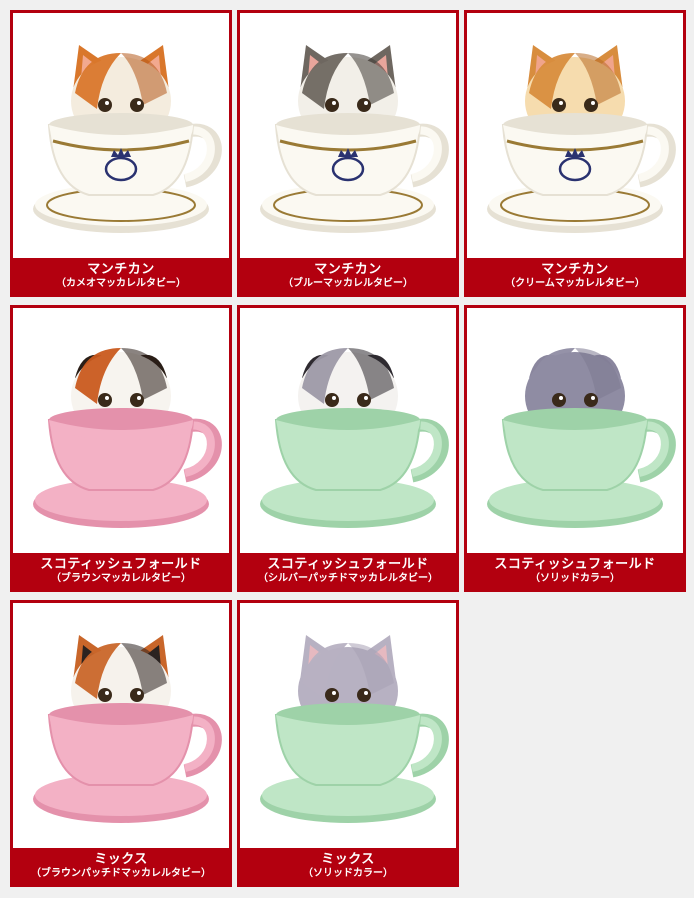  What do you see at coordinates (121, 283) in the screenshot?
I see `product-variant: （カメオマッカレルタビー）` at bounding box center [121, 283].